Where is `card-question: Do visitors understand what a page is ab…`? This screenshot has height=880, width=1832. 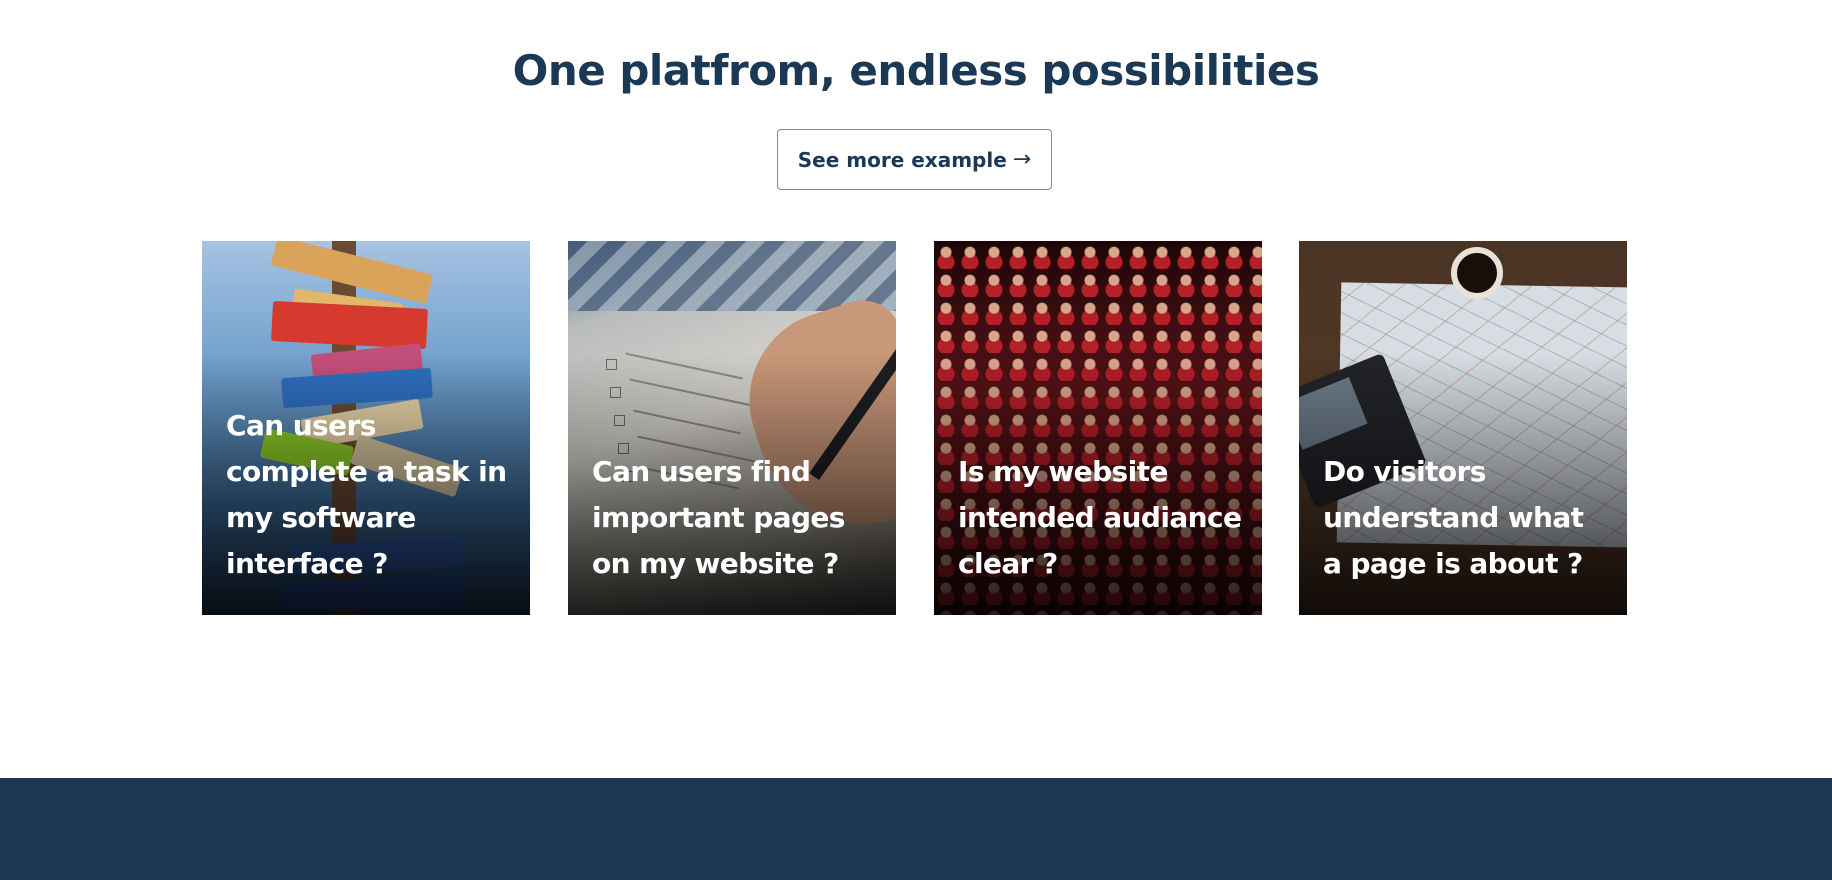 card-question: Do visitors understand what a page is ab… is located at coordinates (1453, 517).